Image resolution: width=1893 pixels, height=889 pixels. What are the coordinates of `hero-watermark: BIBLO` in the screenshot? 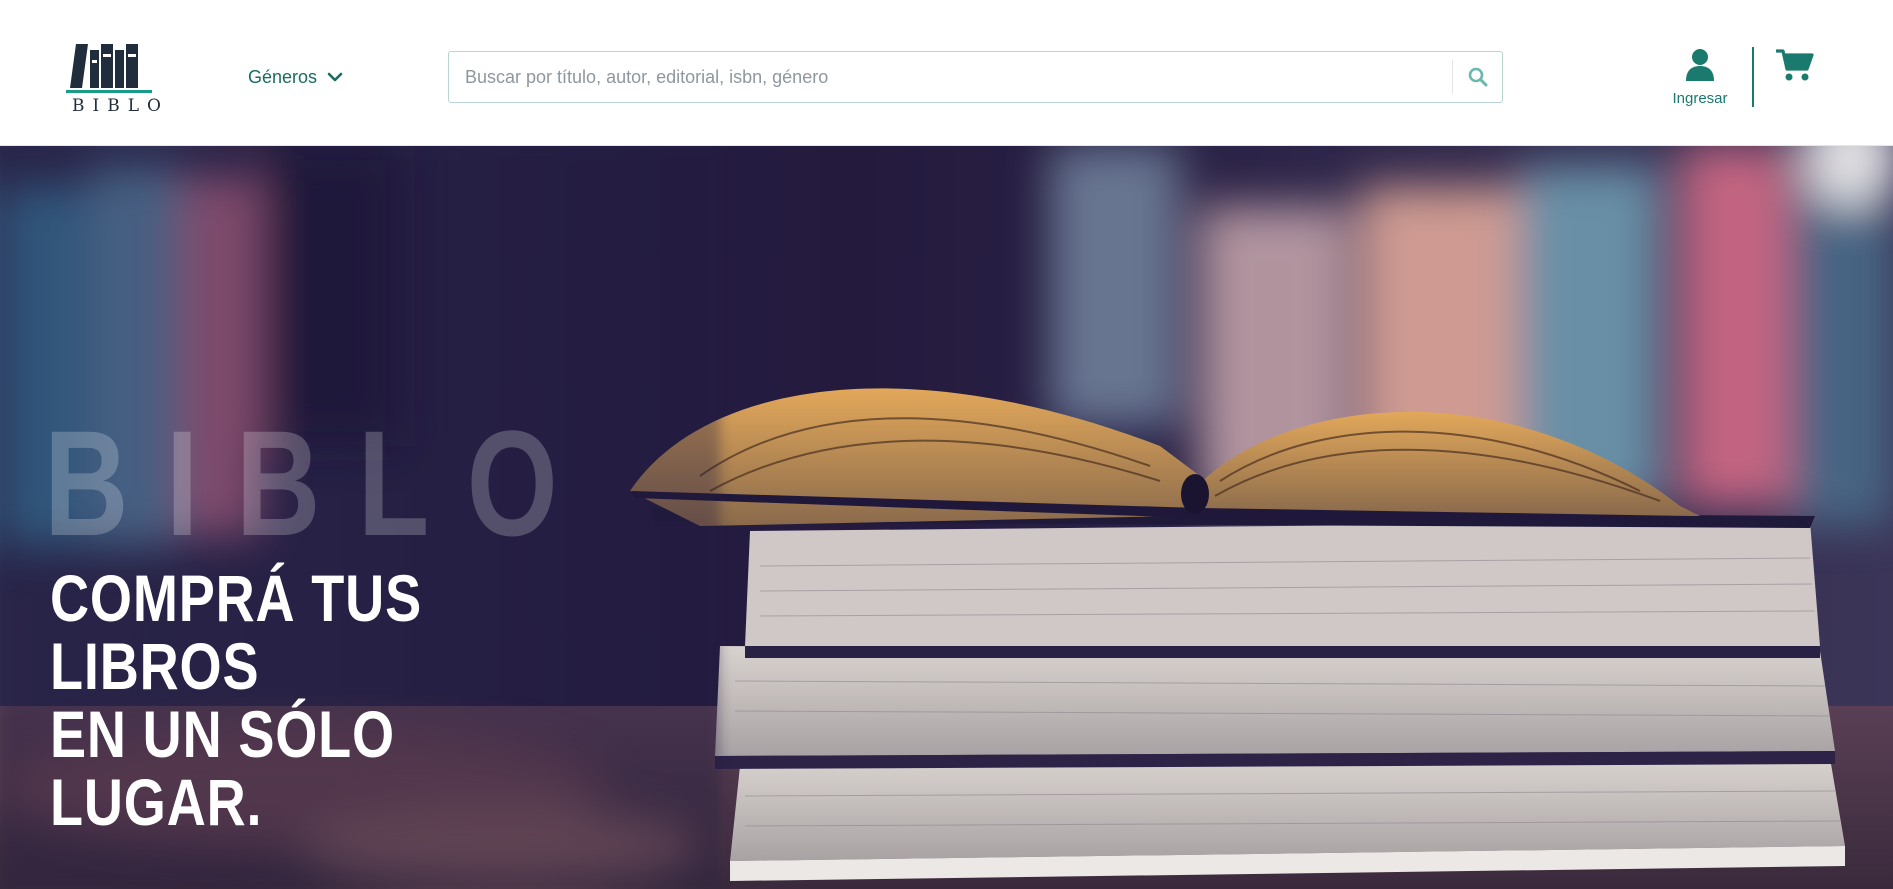 It's located at (320, 483).